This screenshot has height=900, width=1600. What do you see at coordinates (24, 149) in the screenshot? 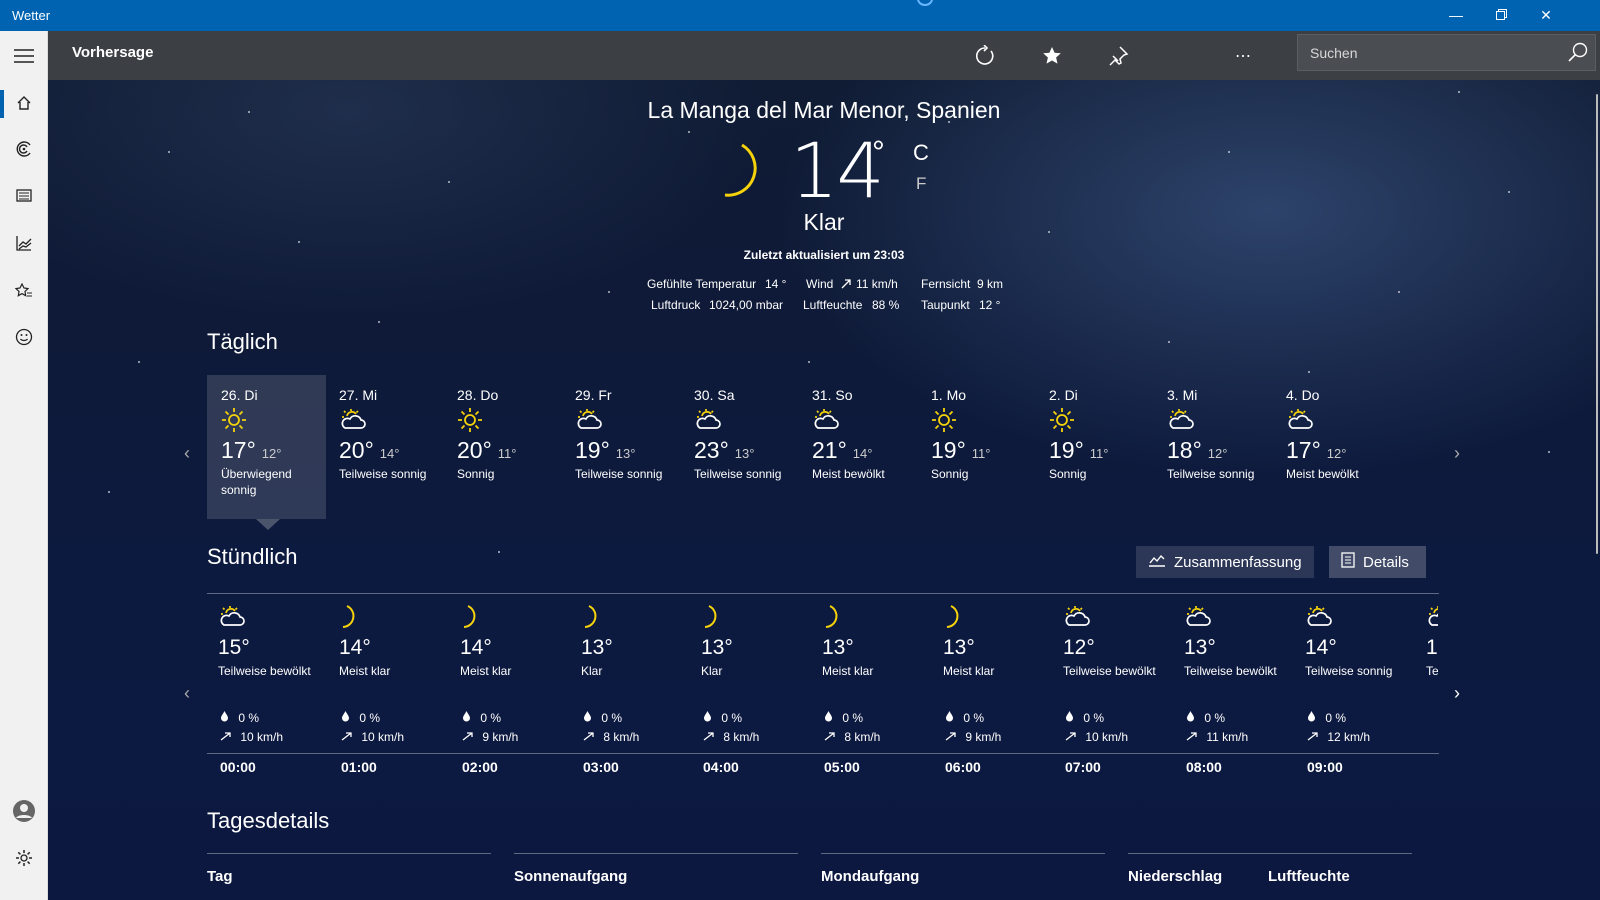
I see `radar-icon` at bounding box center [24, 149].